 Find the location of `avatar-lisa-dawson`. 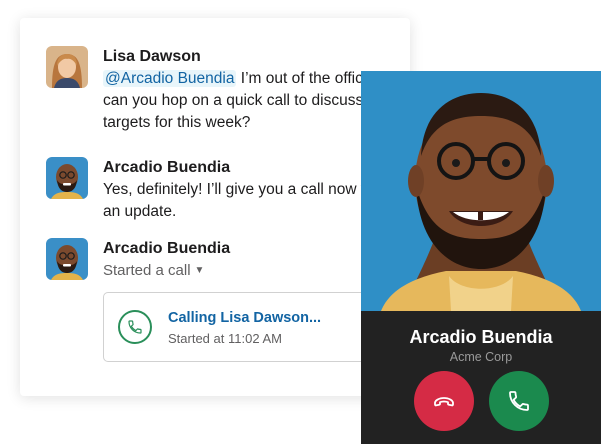

avatar-lisa-dawson is located at coordinates (67, 67).